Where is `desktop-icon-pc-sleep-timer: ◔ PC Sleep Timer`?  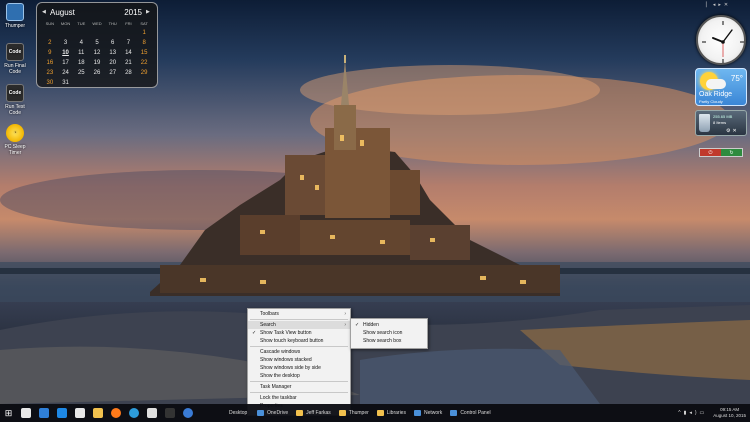
desktop-icon-pc-sleep-timer: ◔ PC Sleep Timer is located at coordinates (15, 140).